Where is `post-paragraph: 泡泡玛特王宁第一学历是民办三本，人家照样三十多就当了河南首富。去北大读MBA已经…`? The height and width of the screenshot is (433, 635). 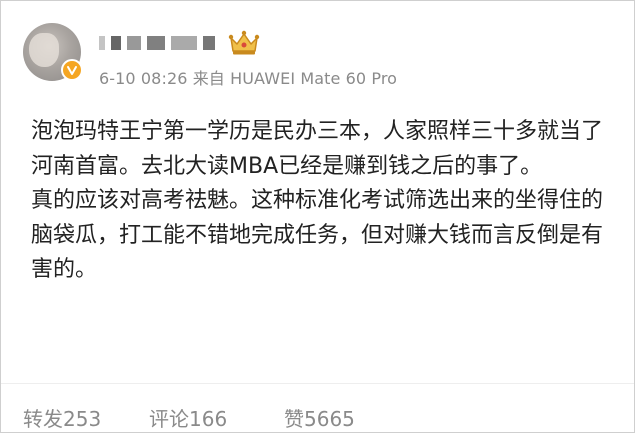
post-paragraph: 泡泡玛特王宁第一学历是民办三本，人家照样三十多就当了河南首富。去北大读MBA已经… is located at coordinates (317, 149).